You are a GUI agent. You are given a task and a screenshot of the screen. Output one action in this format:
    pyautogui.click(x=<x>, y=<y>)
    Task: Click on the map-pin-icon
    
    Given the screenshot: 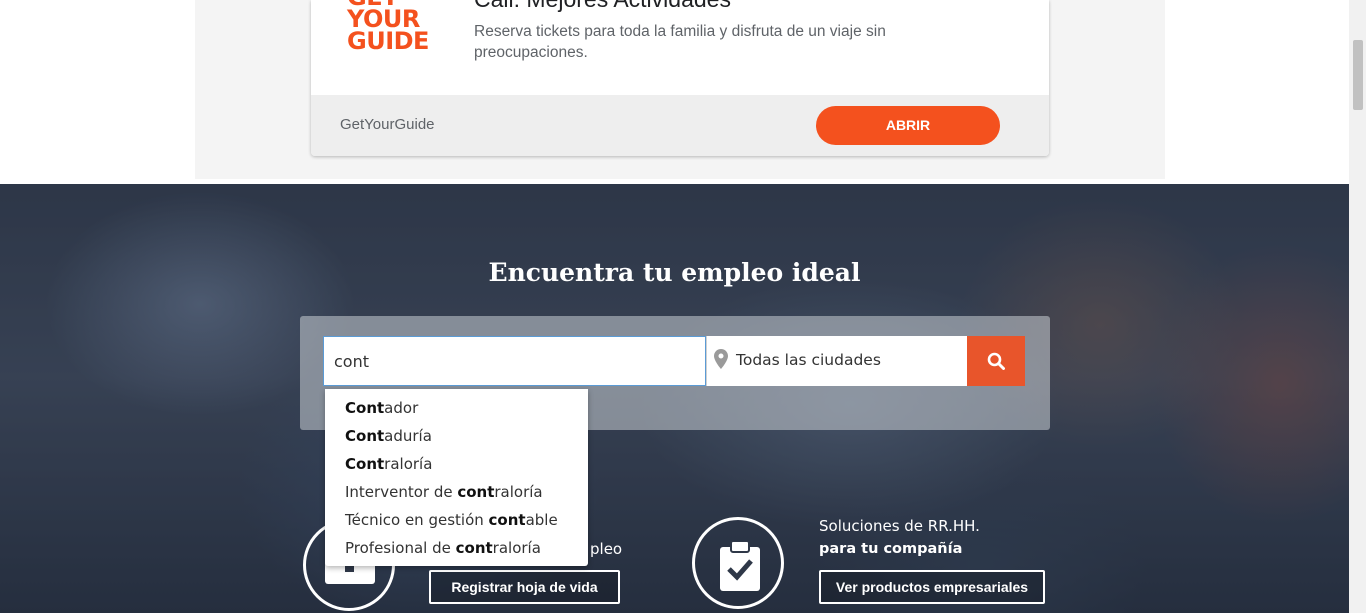 What is the action you would take?
    pyautogui.click(x=721, y=359)
    